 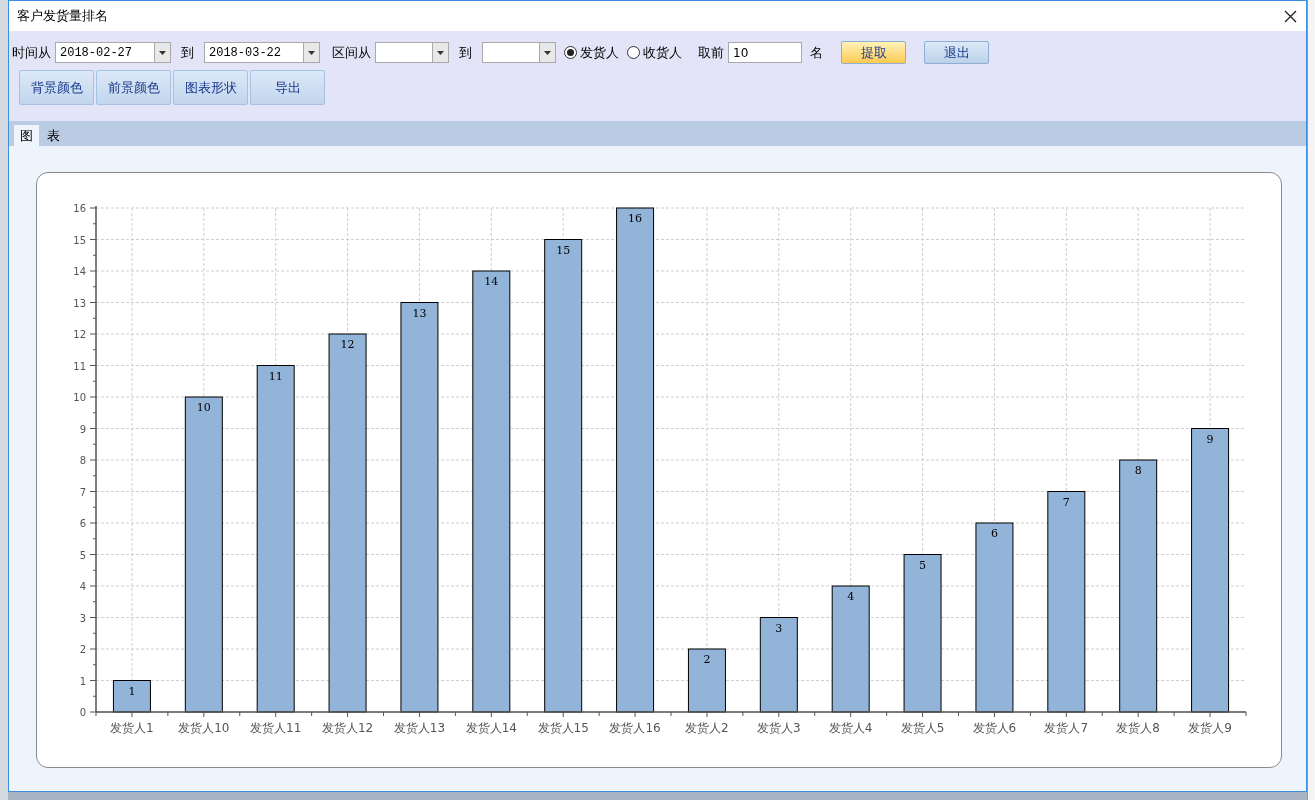 I want to click on y-tick-label: 11, so click(x=79, y=366).